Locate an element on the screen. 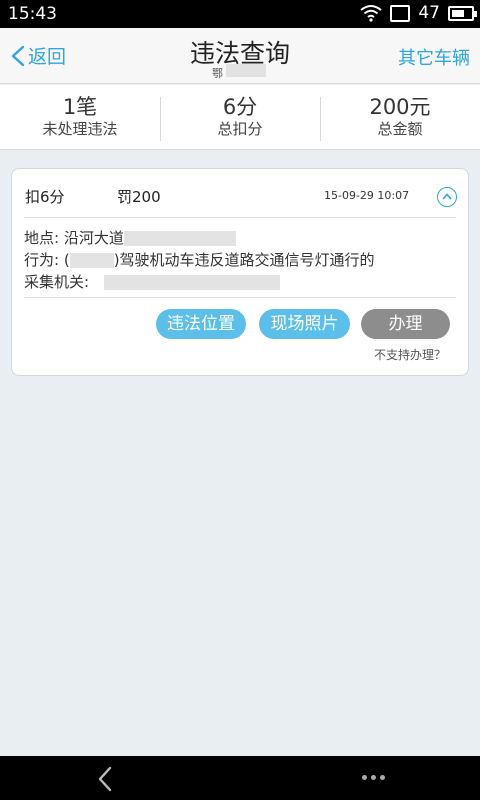  header: 返回 违法查询 鄂 其它车辆 is located at coordinates (240, 56).